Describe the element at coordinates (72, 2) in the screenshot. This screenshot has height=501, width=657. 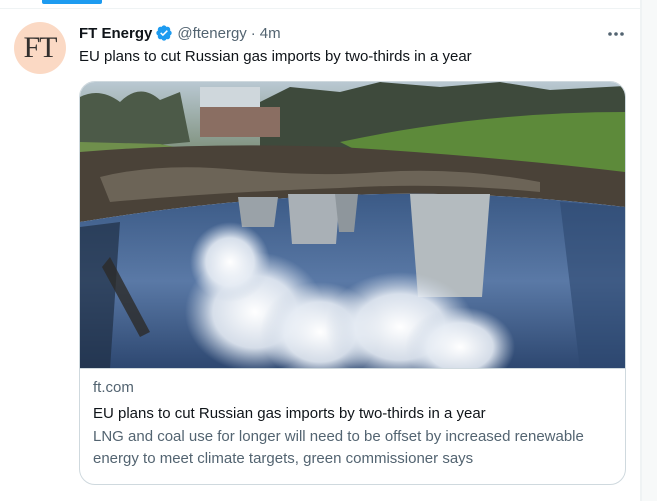
I see `active-tab-indicator` at that location.